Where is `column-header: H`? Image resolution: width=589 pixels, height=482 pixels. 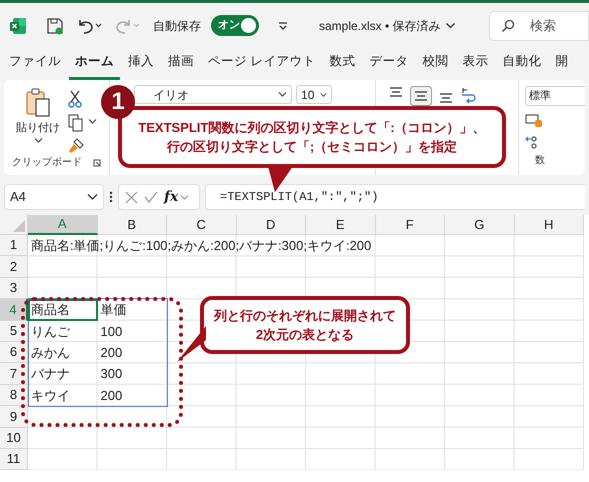
column-header: H is located at coordinates (549, 225).